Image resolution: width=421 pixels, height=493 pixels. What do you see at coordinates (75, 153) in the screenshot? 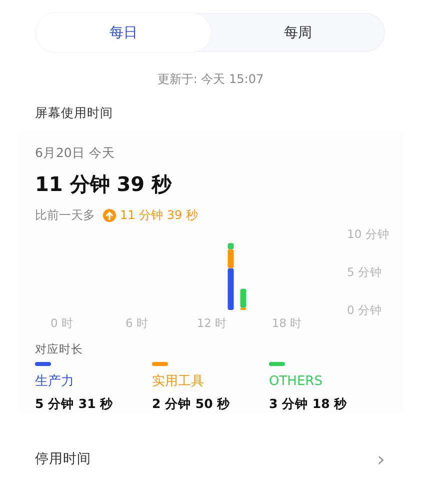
I see `date-label: 6月20日 今天` at bounding box center [75, 153].